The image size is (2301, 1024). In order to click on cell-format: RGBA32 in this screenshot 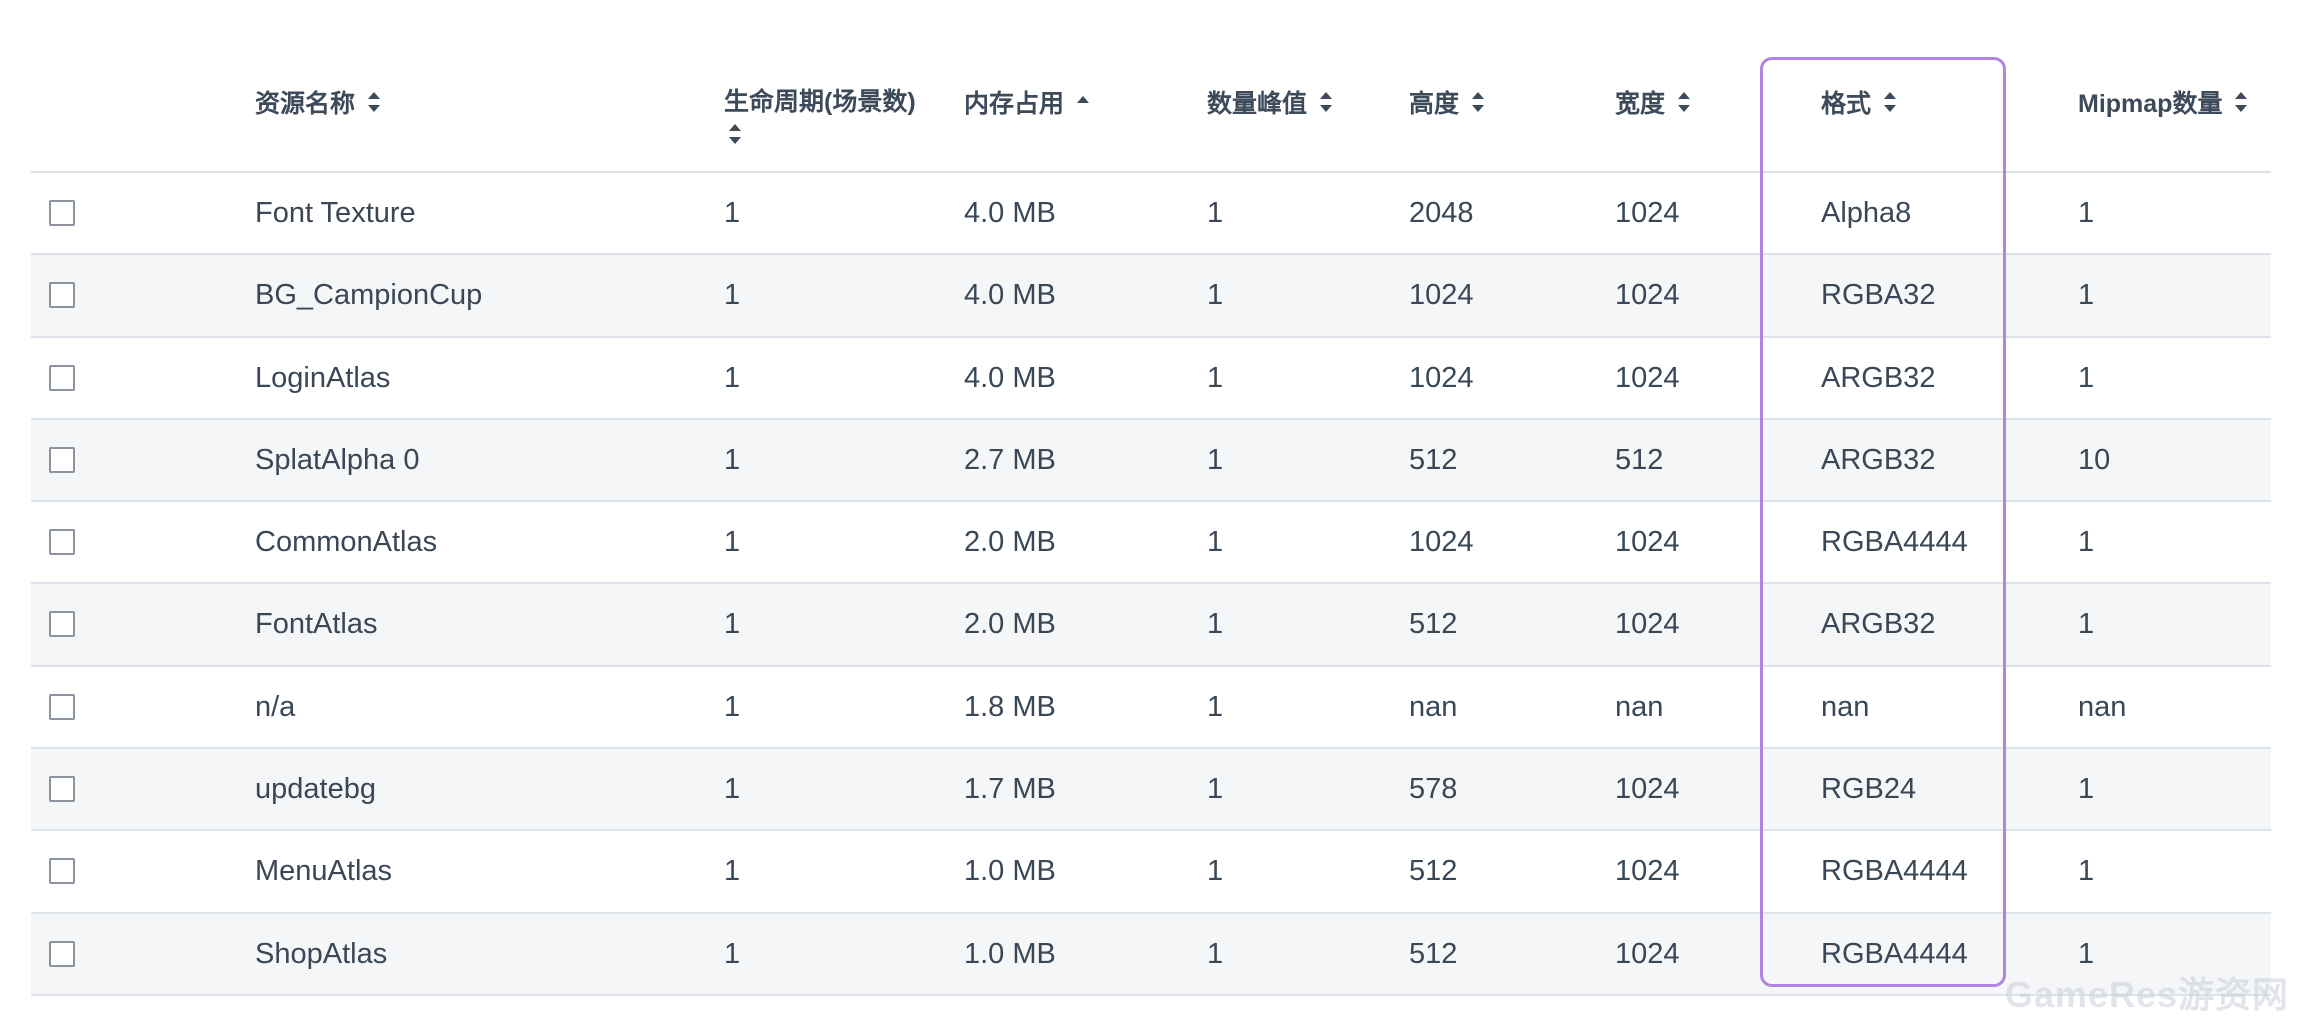, I will do `click(1878, 295)`.